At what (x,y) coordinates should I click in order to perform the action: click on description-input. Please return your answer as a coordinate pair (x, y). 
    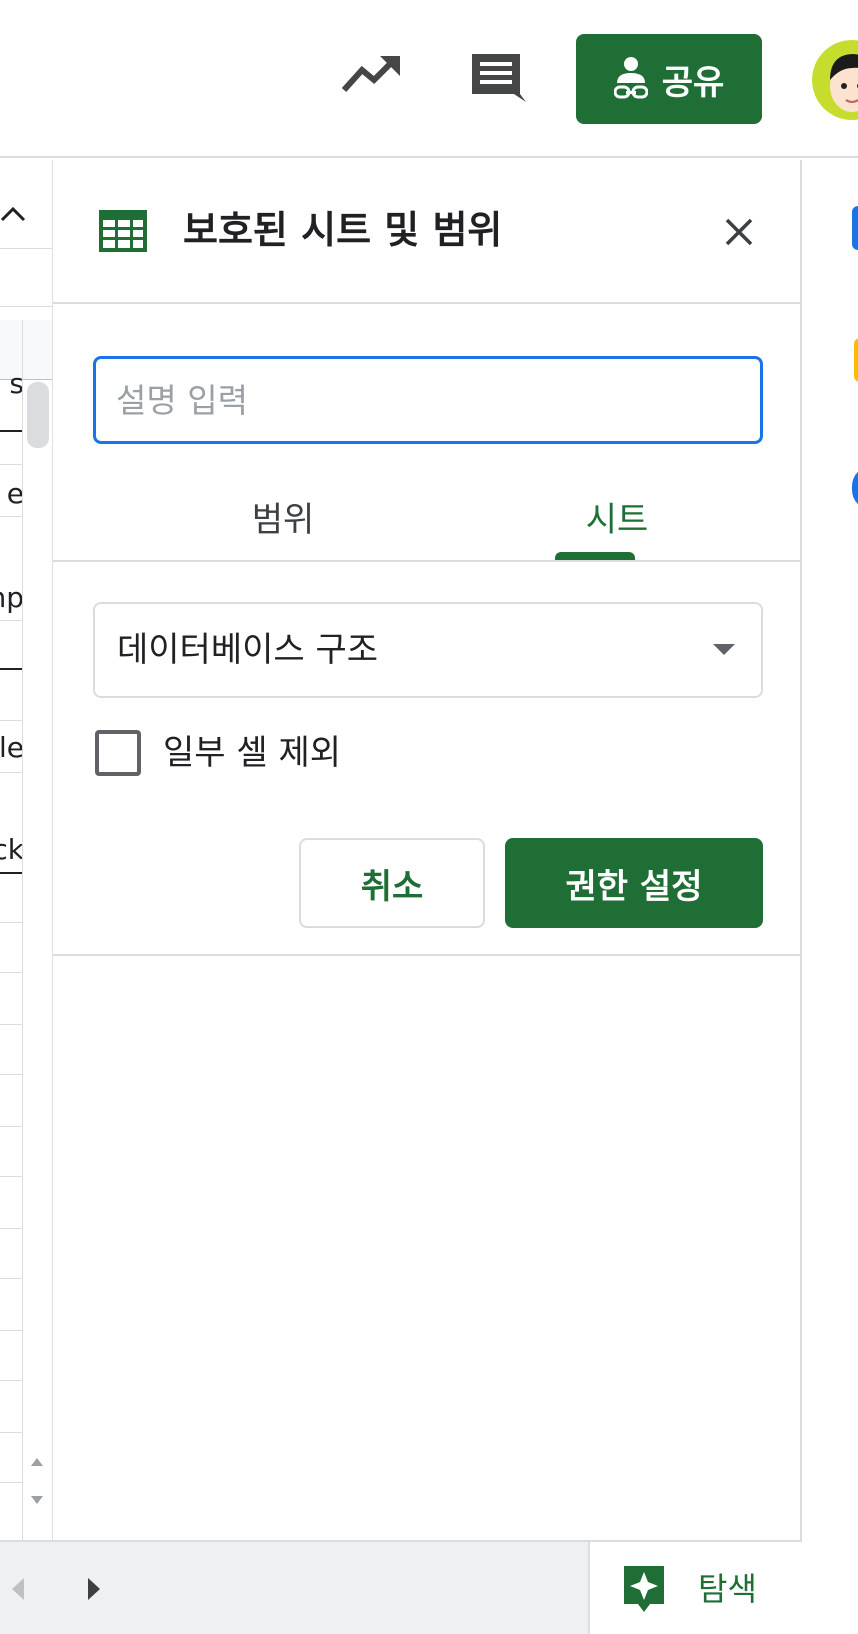
    Looking at the image, I should click on (428, 400).